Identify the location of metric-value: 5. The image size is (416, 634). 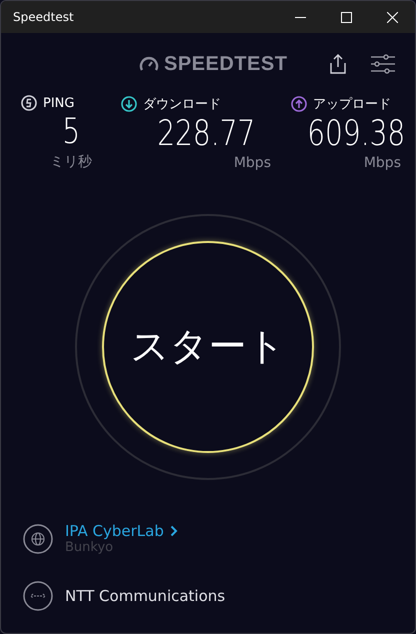
(71, 132).